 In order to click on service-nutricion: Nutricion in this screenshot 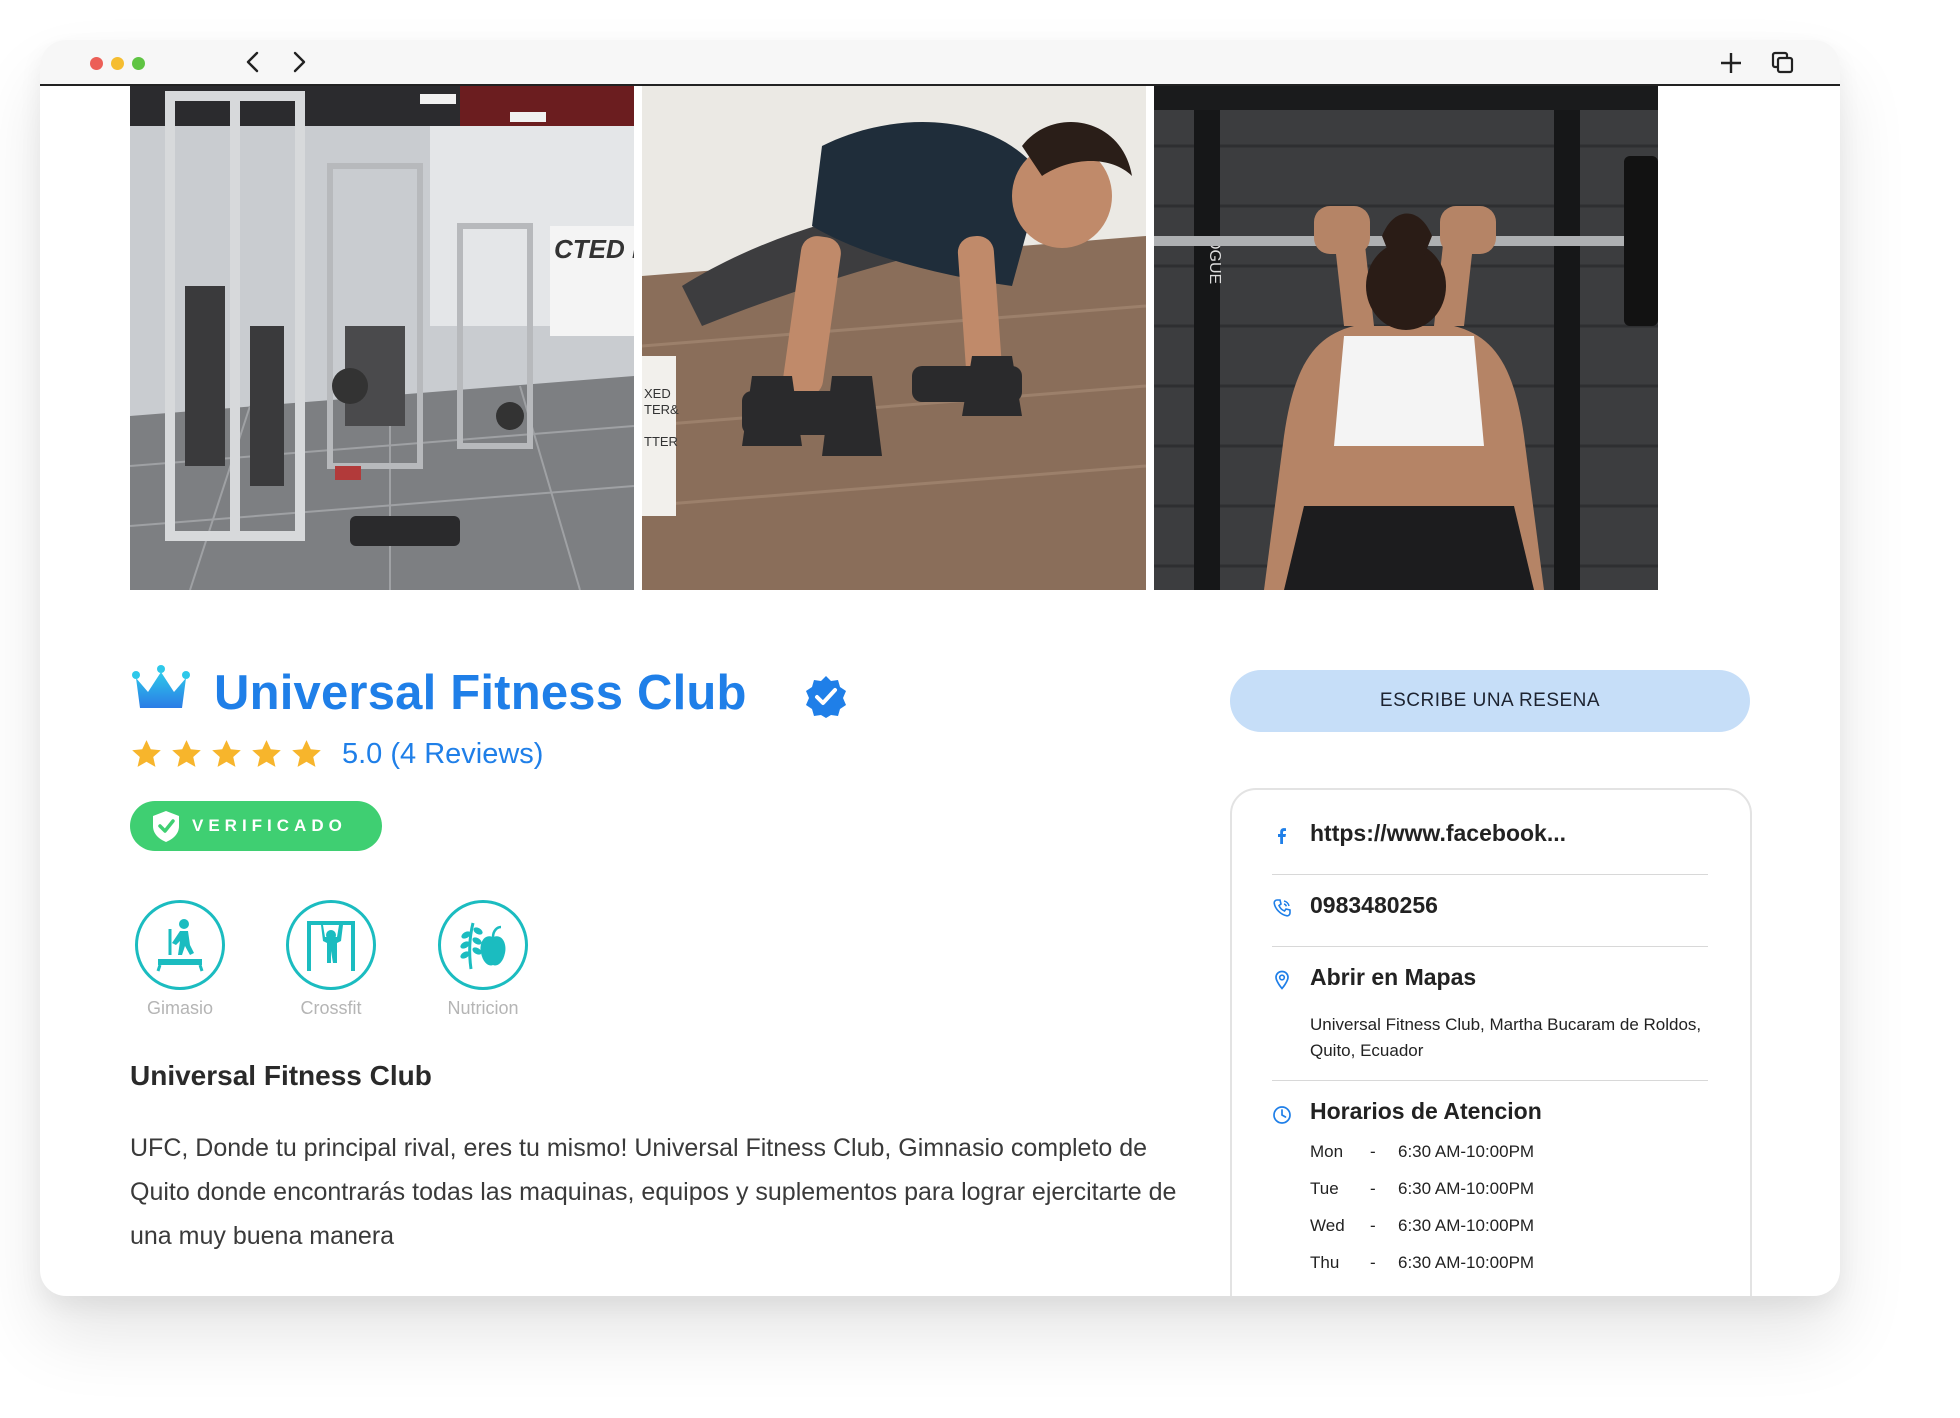, I will do `click(483, 959)`.